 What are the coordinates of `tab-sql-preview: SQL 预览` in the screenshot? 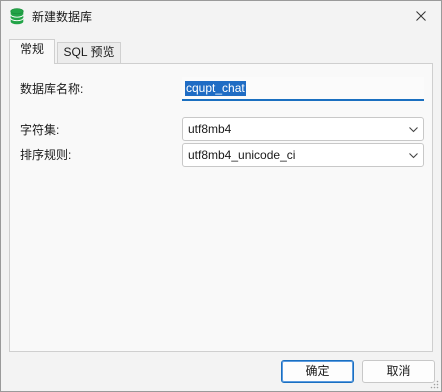 It's located at (89, 52).